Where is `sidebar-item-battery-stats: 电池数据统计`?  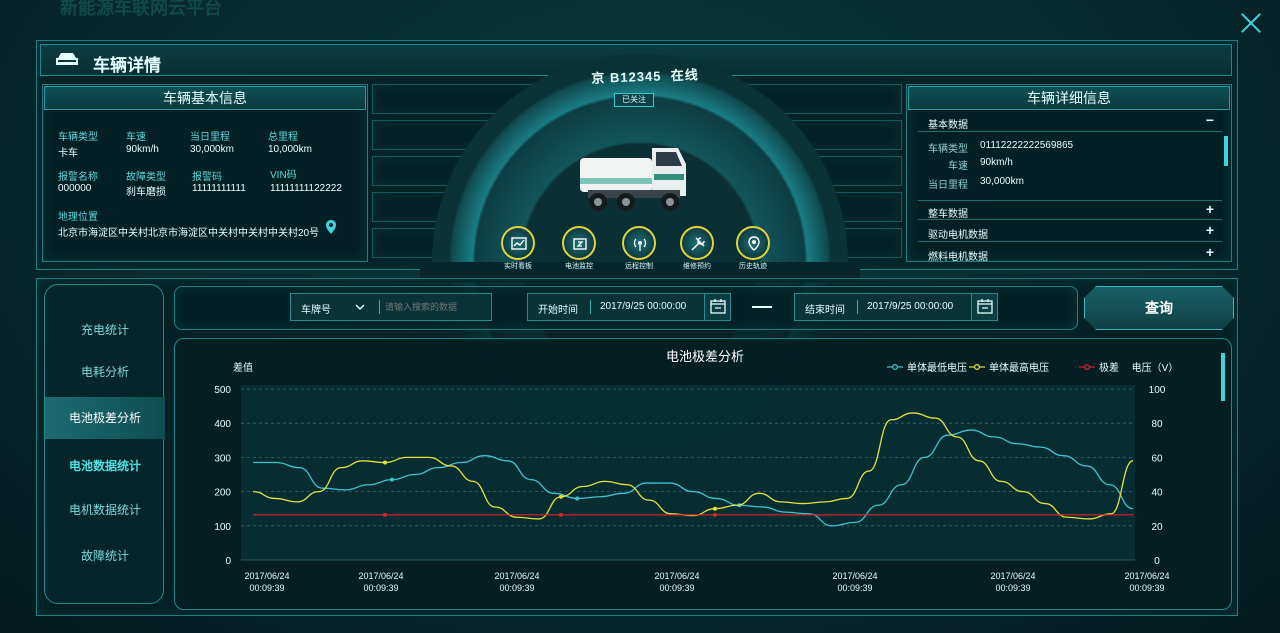 sidebar-item-battery-stats: 电池数据统计 is located at coordinates (105, 466).